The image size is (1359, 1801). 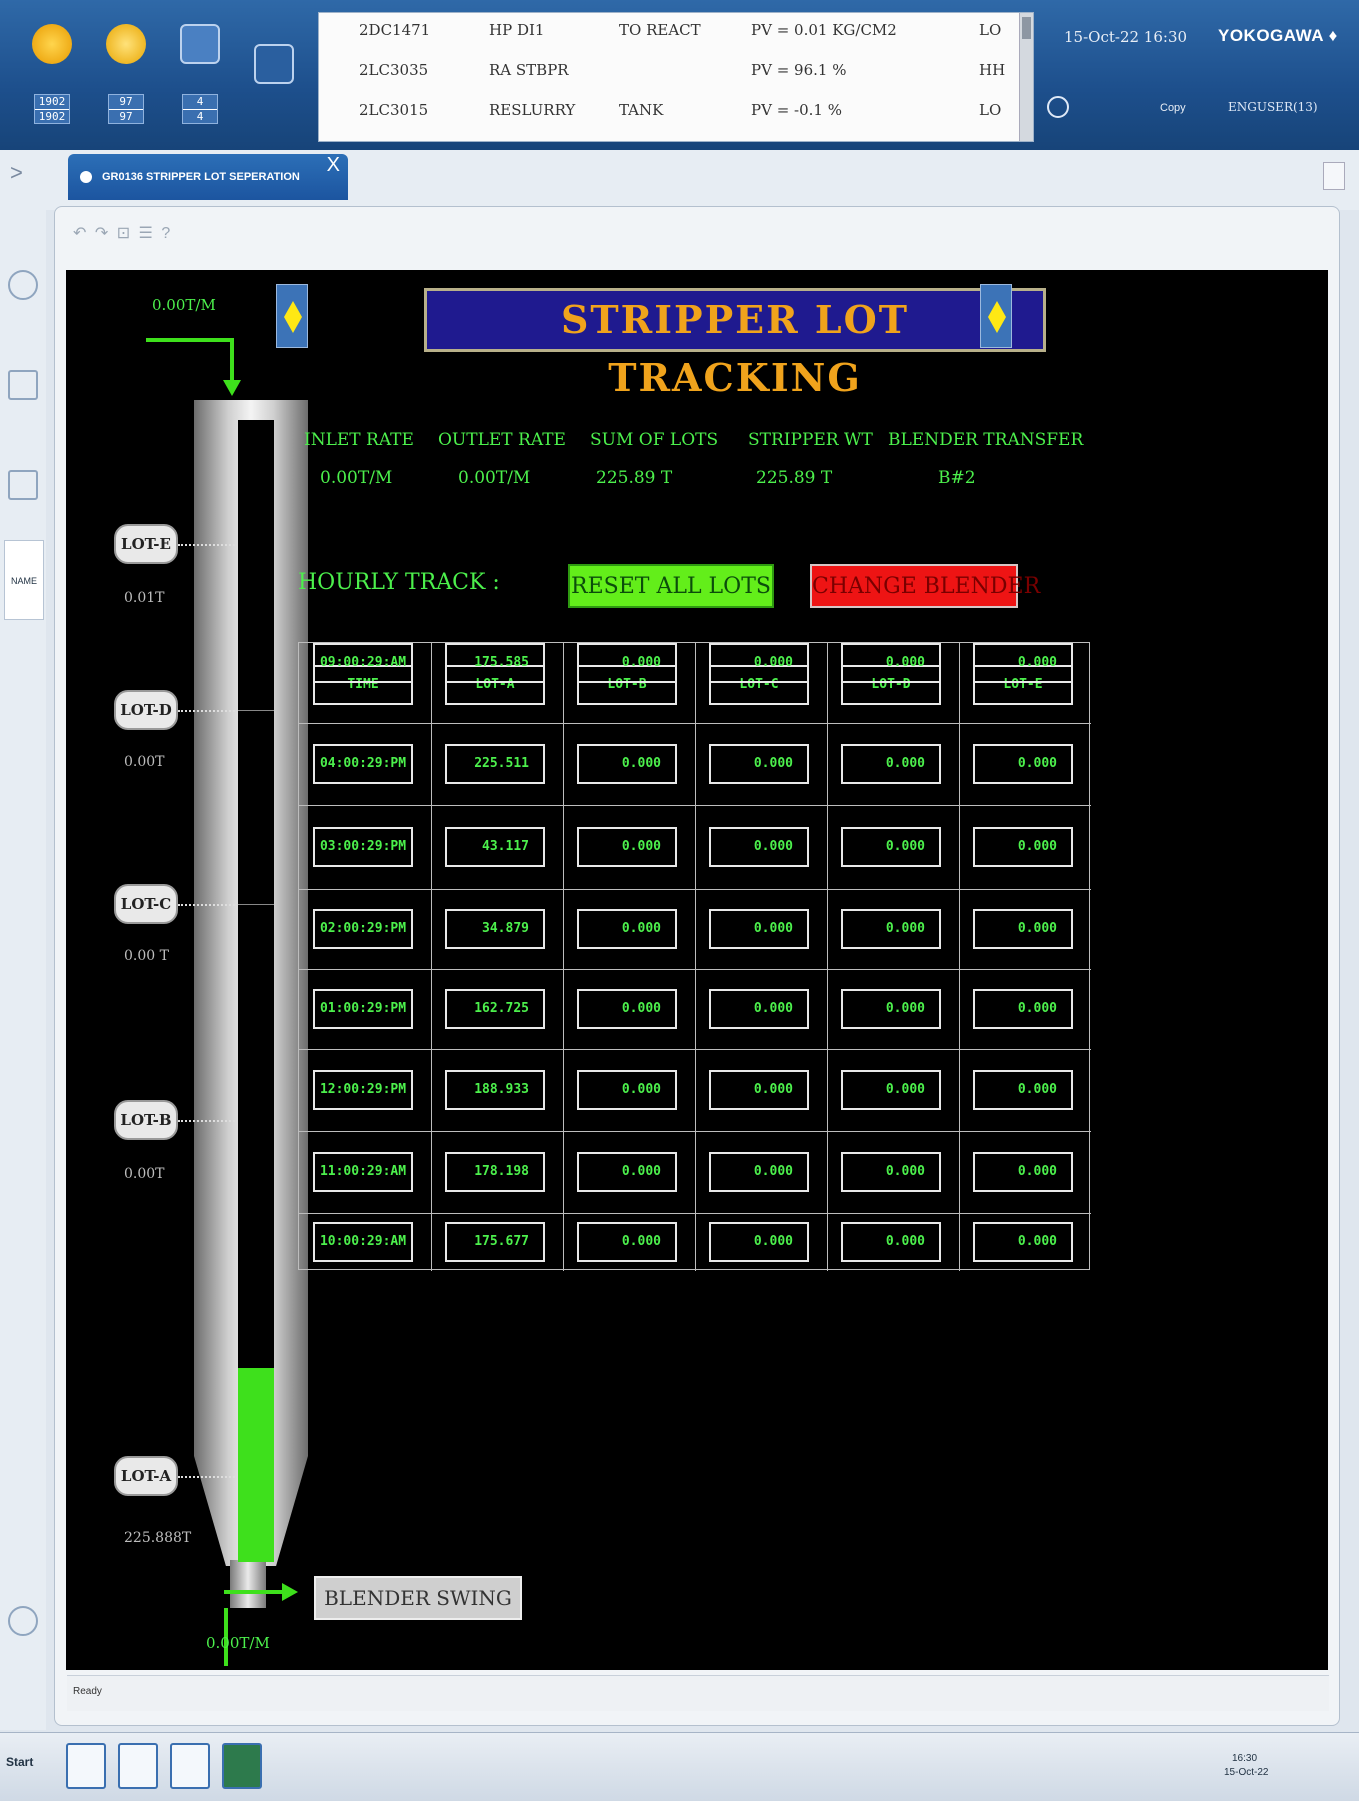 What do you see at coordinates (256, 710) in the screenshot?
I see `lot-divider` at bounding box center [256, 710].